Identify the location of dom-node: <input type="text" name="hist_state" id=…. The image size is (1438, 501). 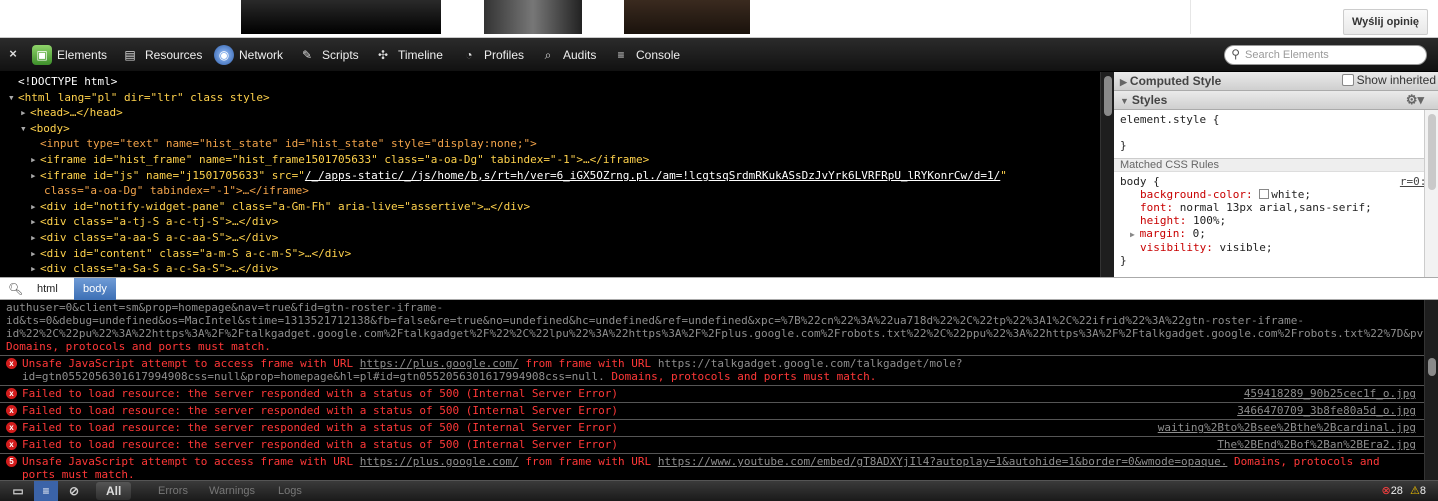
(550, 144).